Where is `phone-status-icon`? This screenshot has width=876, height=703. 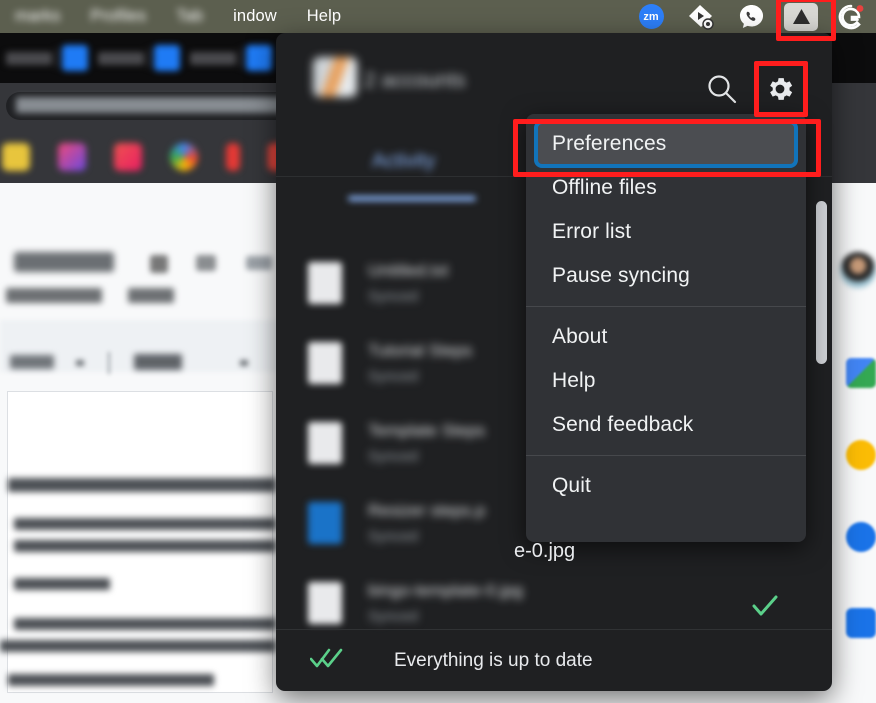 phone-status-icon is located at coordinates (751, 16).